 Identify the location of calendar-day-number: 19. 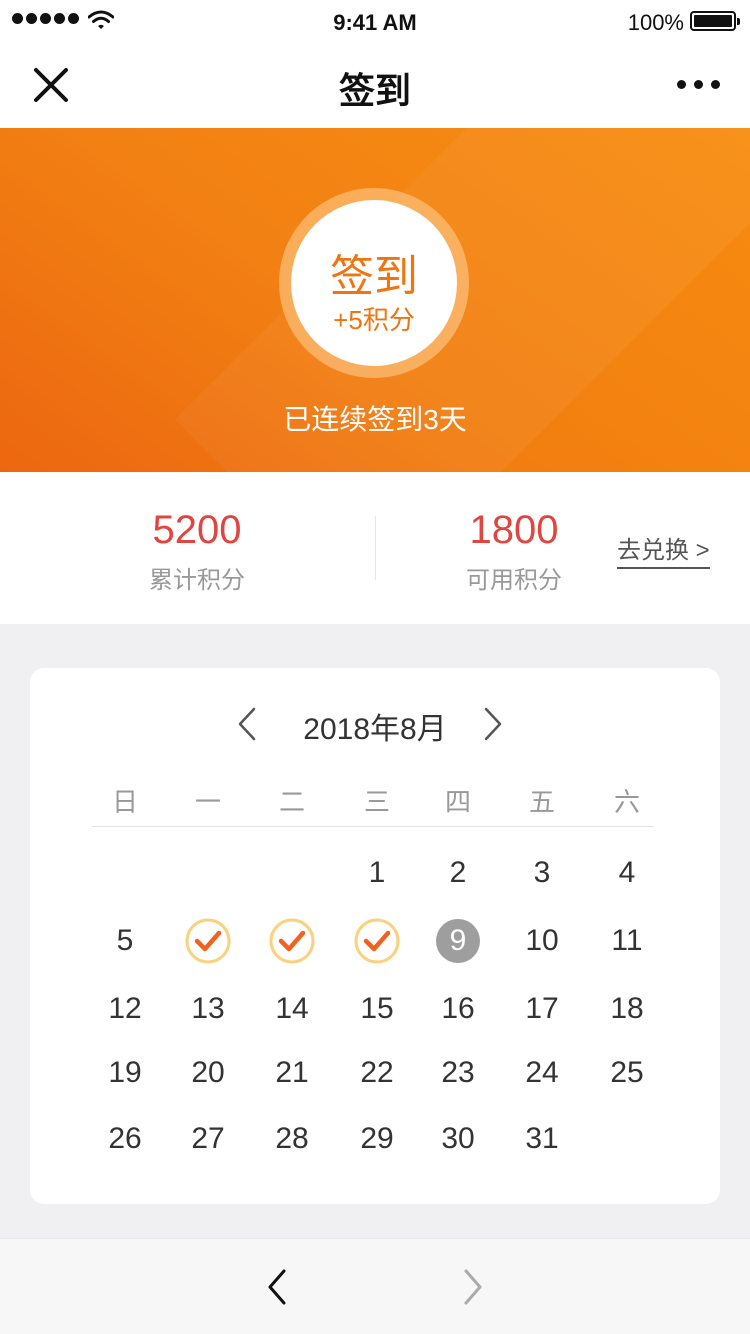
(125, 1072).